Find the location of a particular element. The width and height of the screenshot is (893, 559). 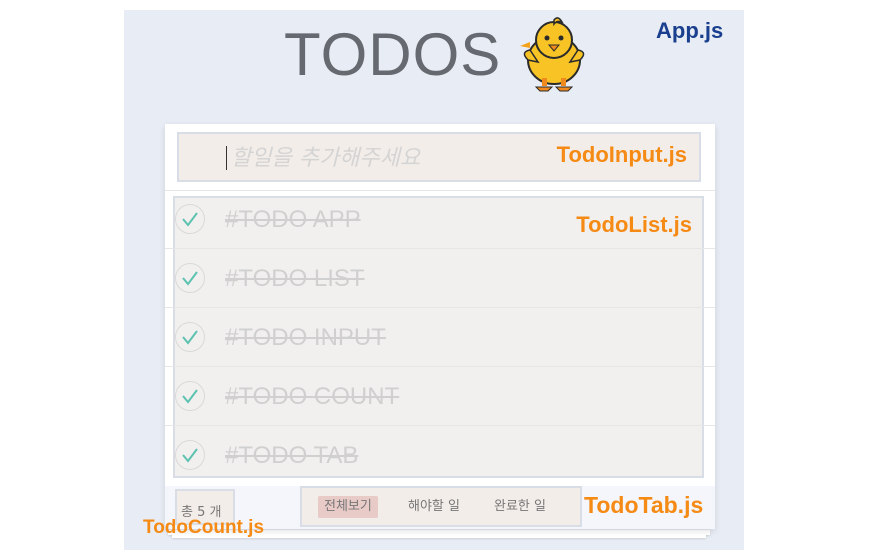

text-cursor is located at coordinates (226, 158).